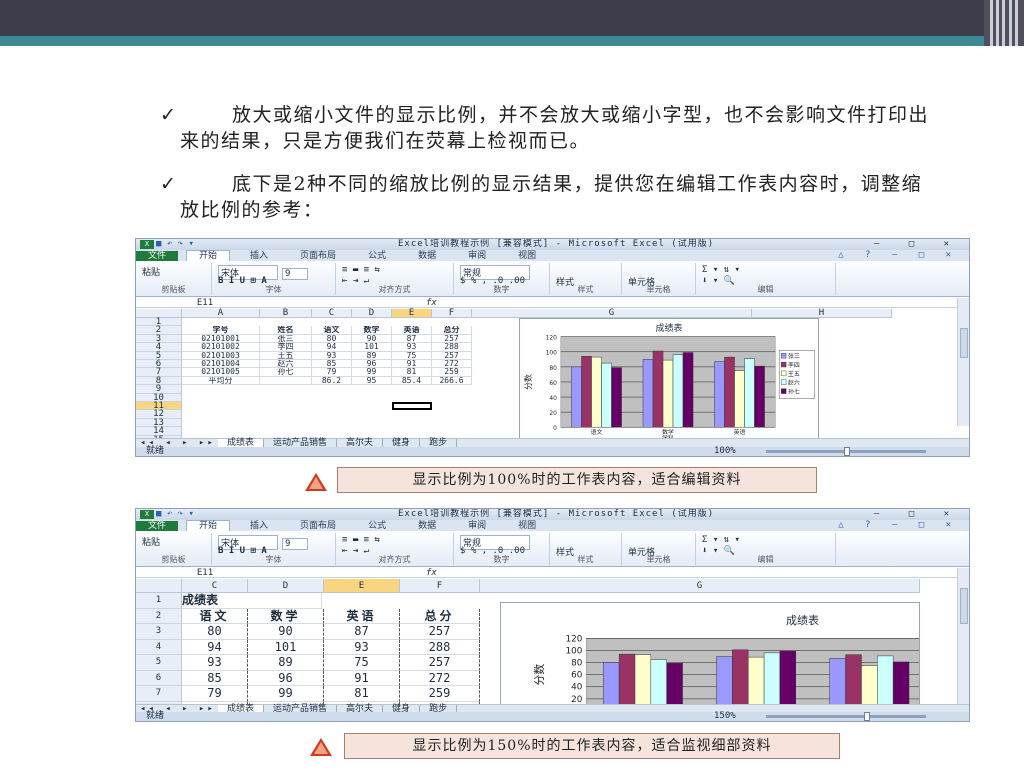  Describe the element at coordinates (215, 586) in the screenshot. I see `column-header: C` at that location.